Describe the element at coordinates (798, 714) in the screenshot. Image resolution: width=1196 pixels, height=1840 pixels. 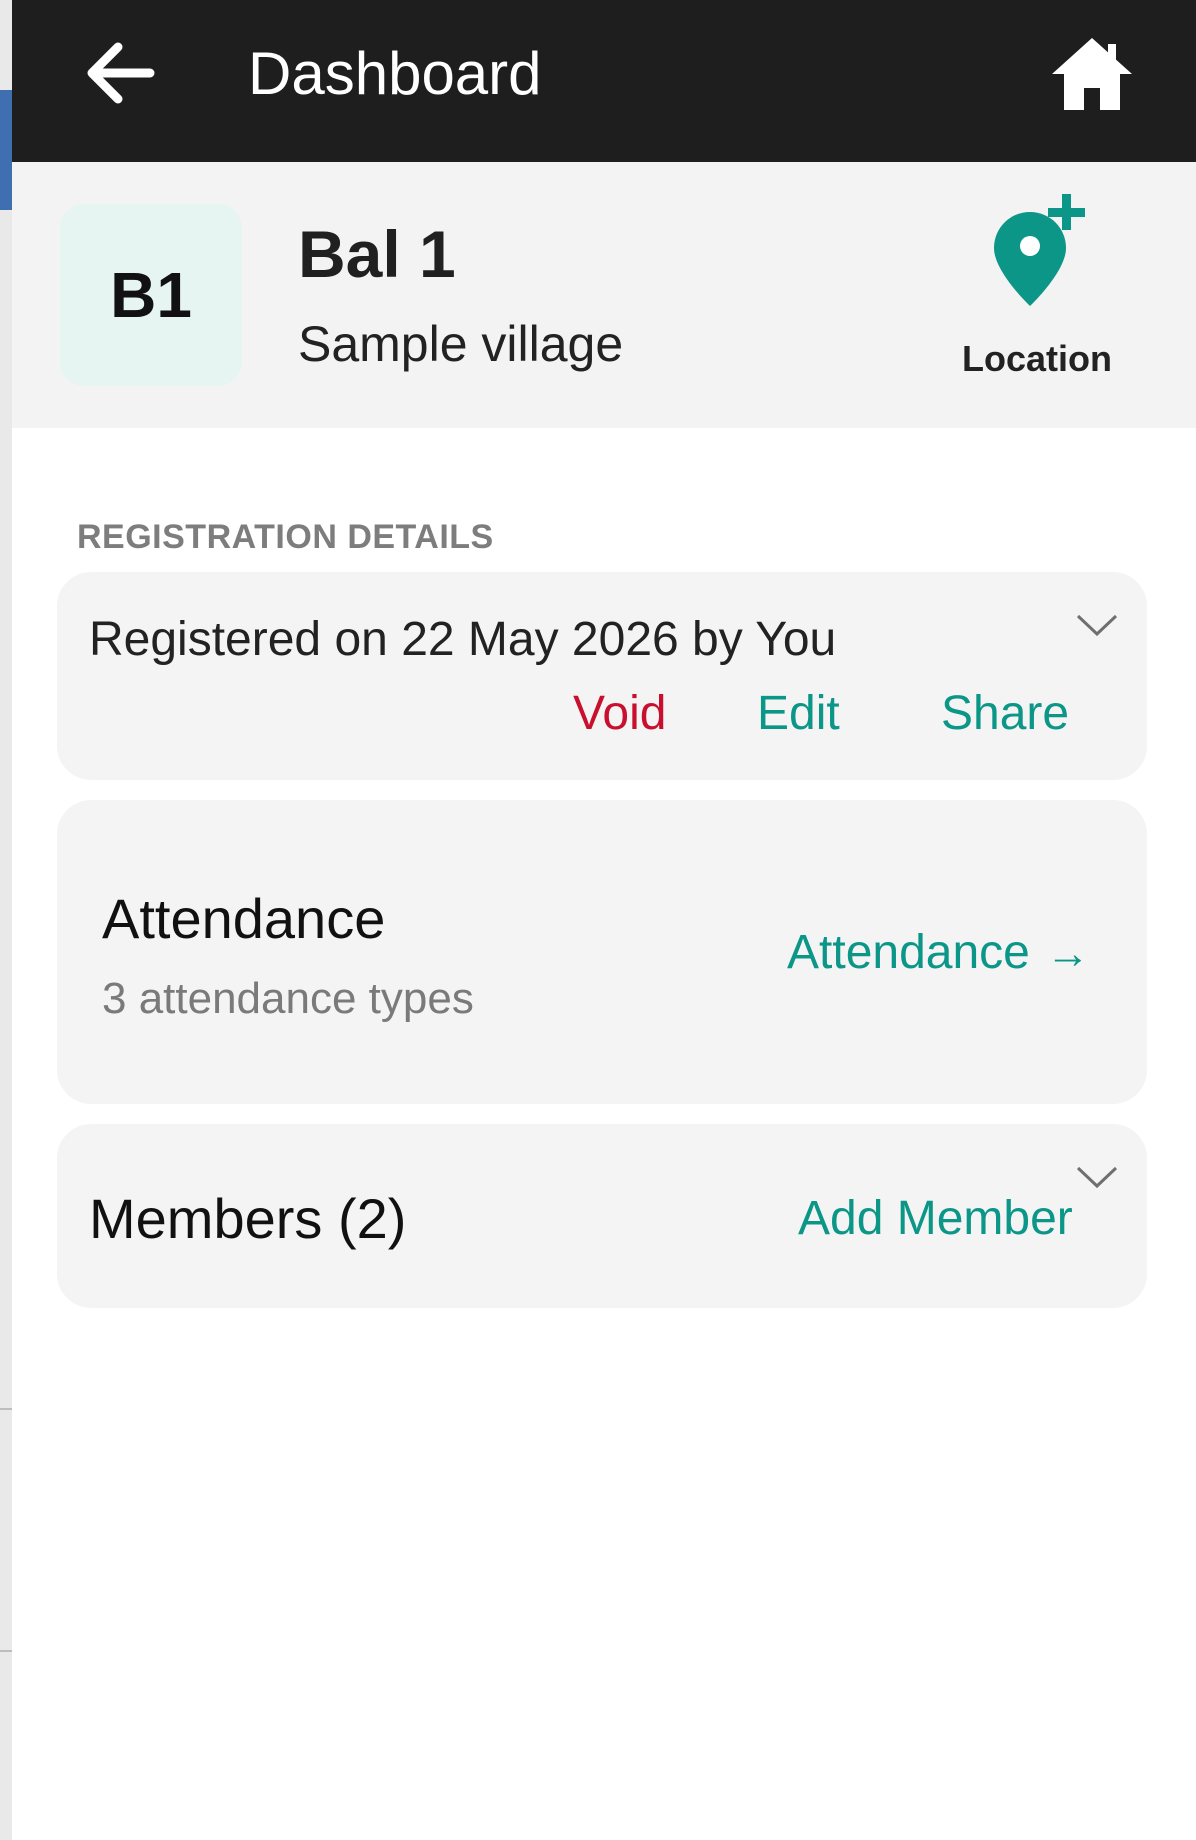
I see `edit-button: Edit` at that location.